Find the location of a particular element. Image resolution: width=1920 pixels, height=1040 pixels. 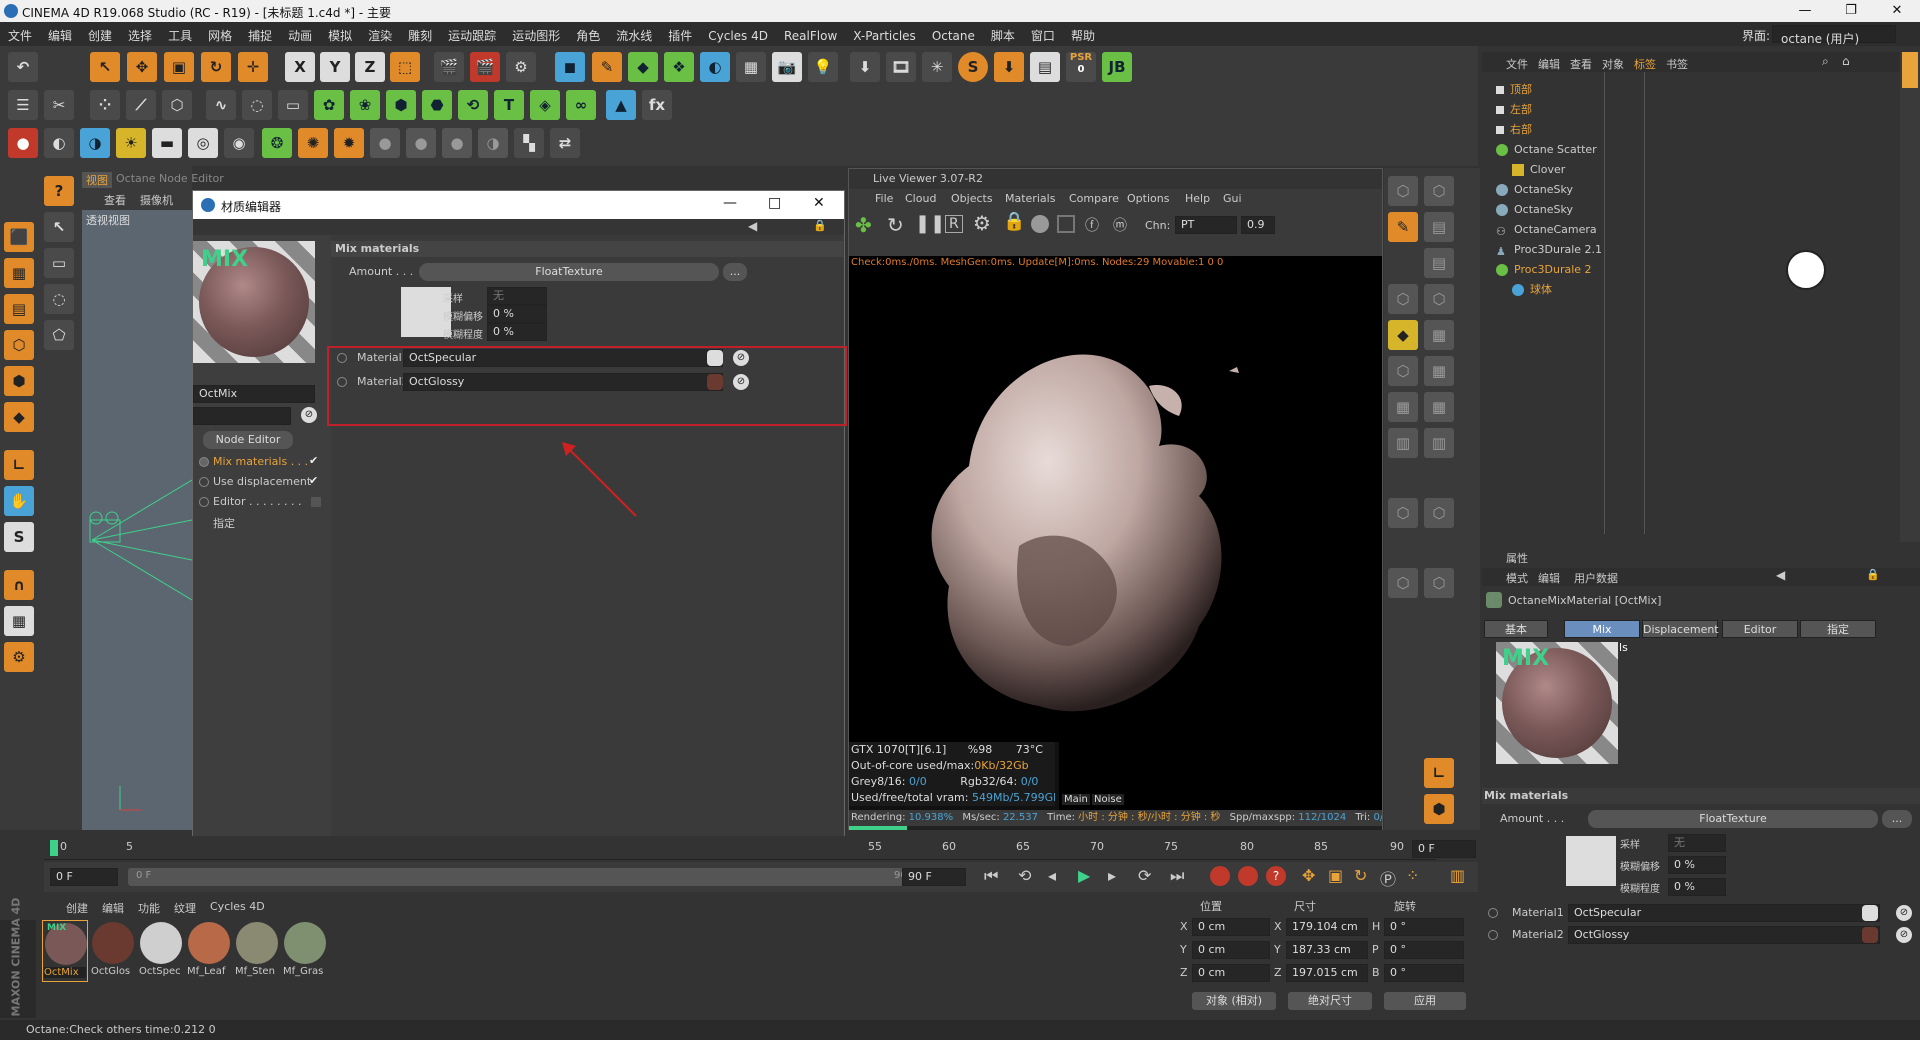

dialog-close-button: ✕ is located at coordinates (819, 203).